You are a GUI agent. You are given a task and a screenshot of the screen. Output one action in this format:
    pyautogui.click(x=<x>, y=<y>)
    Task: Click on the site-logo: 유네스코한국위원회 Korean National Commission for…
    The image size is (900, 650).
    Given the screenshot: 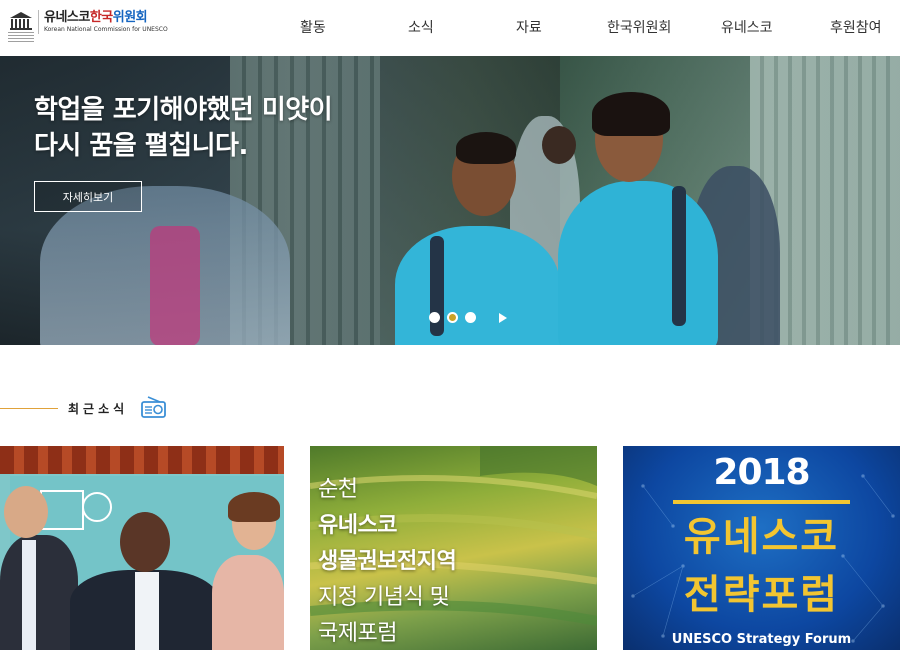 What is the action you would take?
    pyautogui.click(x=88, y=26)
    